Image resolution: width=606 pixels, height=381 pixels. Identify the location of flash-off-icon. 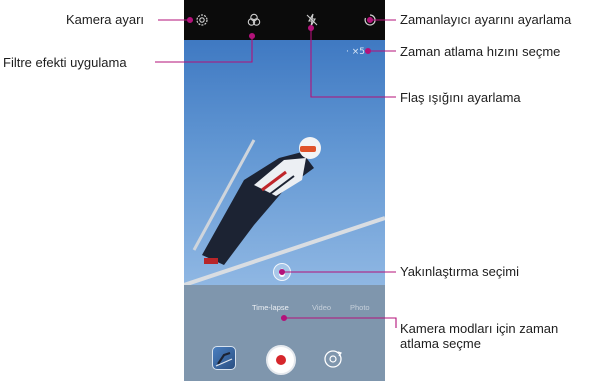
(312, 20).